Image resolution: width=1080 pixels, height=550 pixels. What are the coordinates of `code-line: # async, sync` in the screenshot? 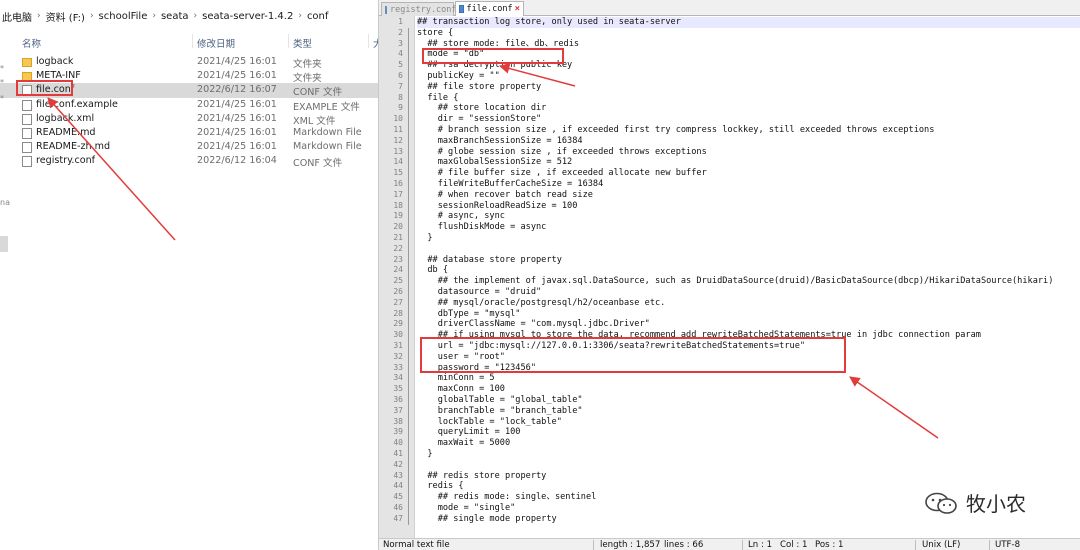 It's located at (748, 216).